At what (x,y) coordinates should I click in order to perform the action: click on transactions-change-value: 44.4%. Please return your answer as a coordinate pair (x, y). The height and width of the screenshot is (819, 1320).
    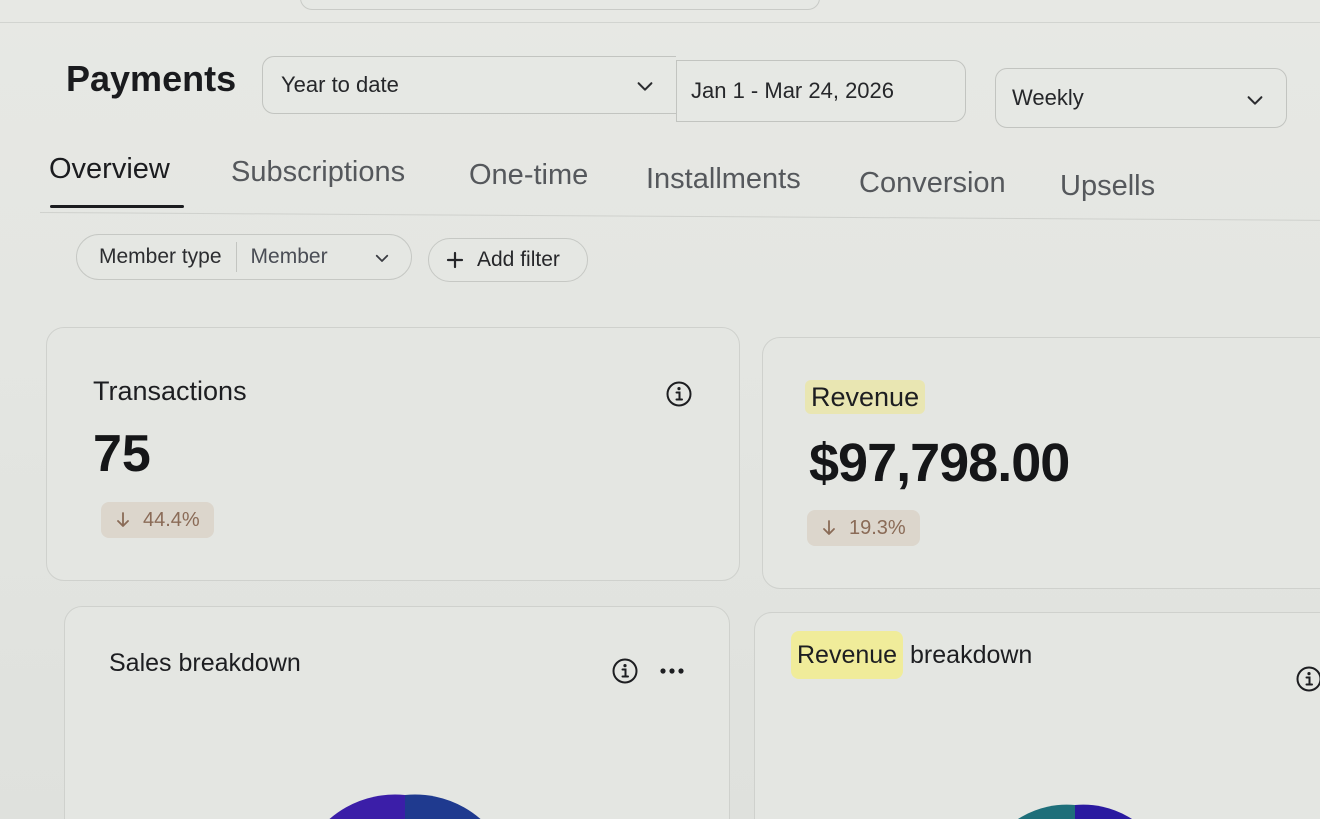
    Looking at the image, I should click on (171, 519).